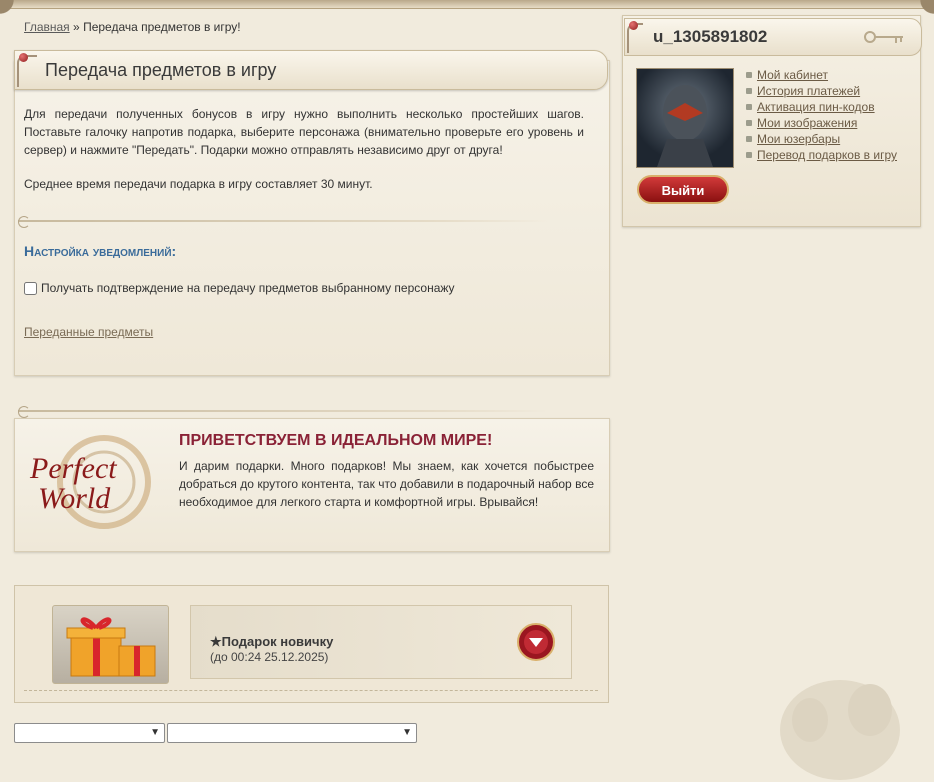  I want to click on avatar, so click(685, 118).